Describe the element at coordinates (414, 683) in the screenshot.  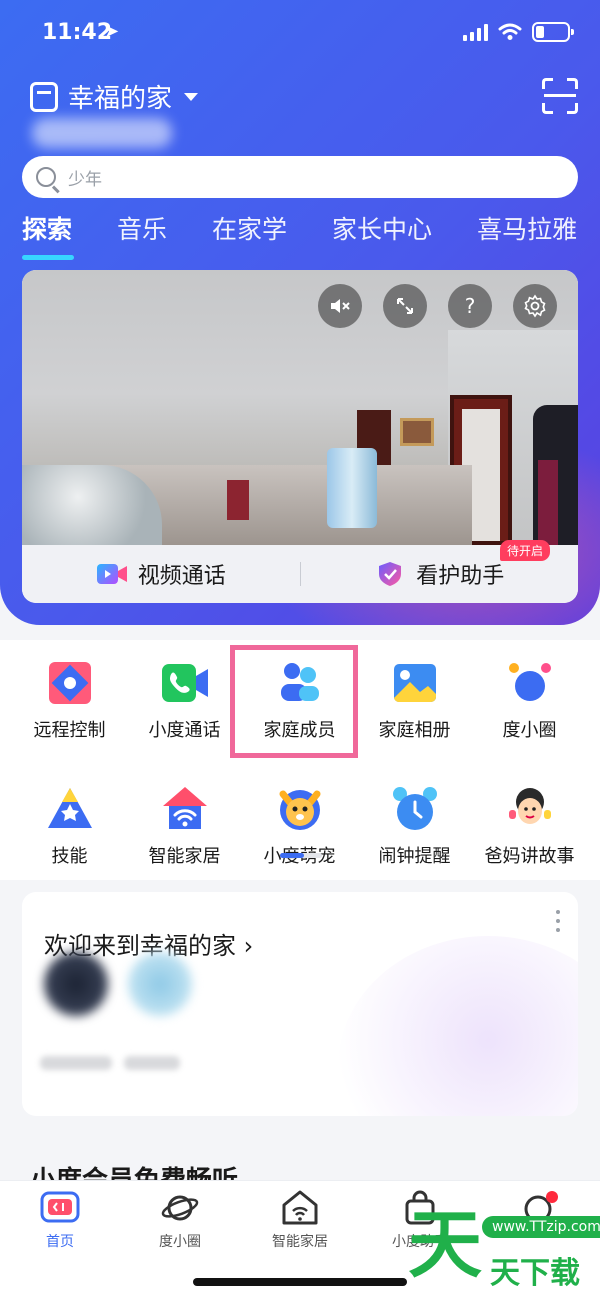
I see `family-album-icon` at that location.